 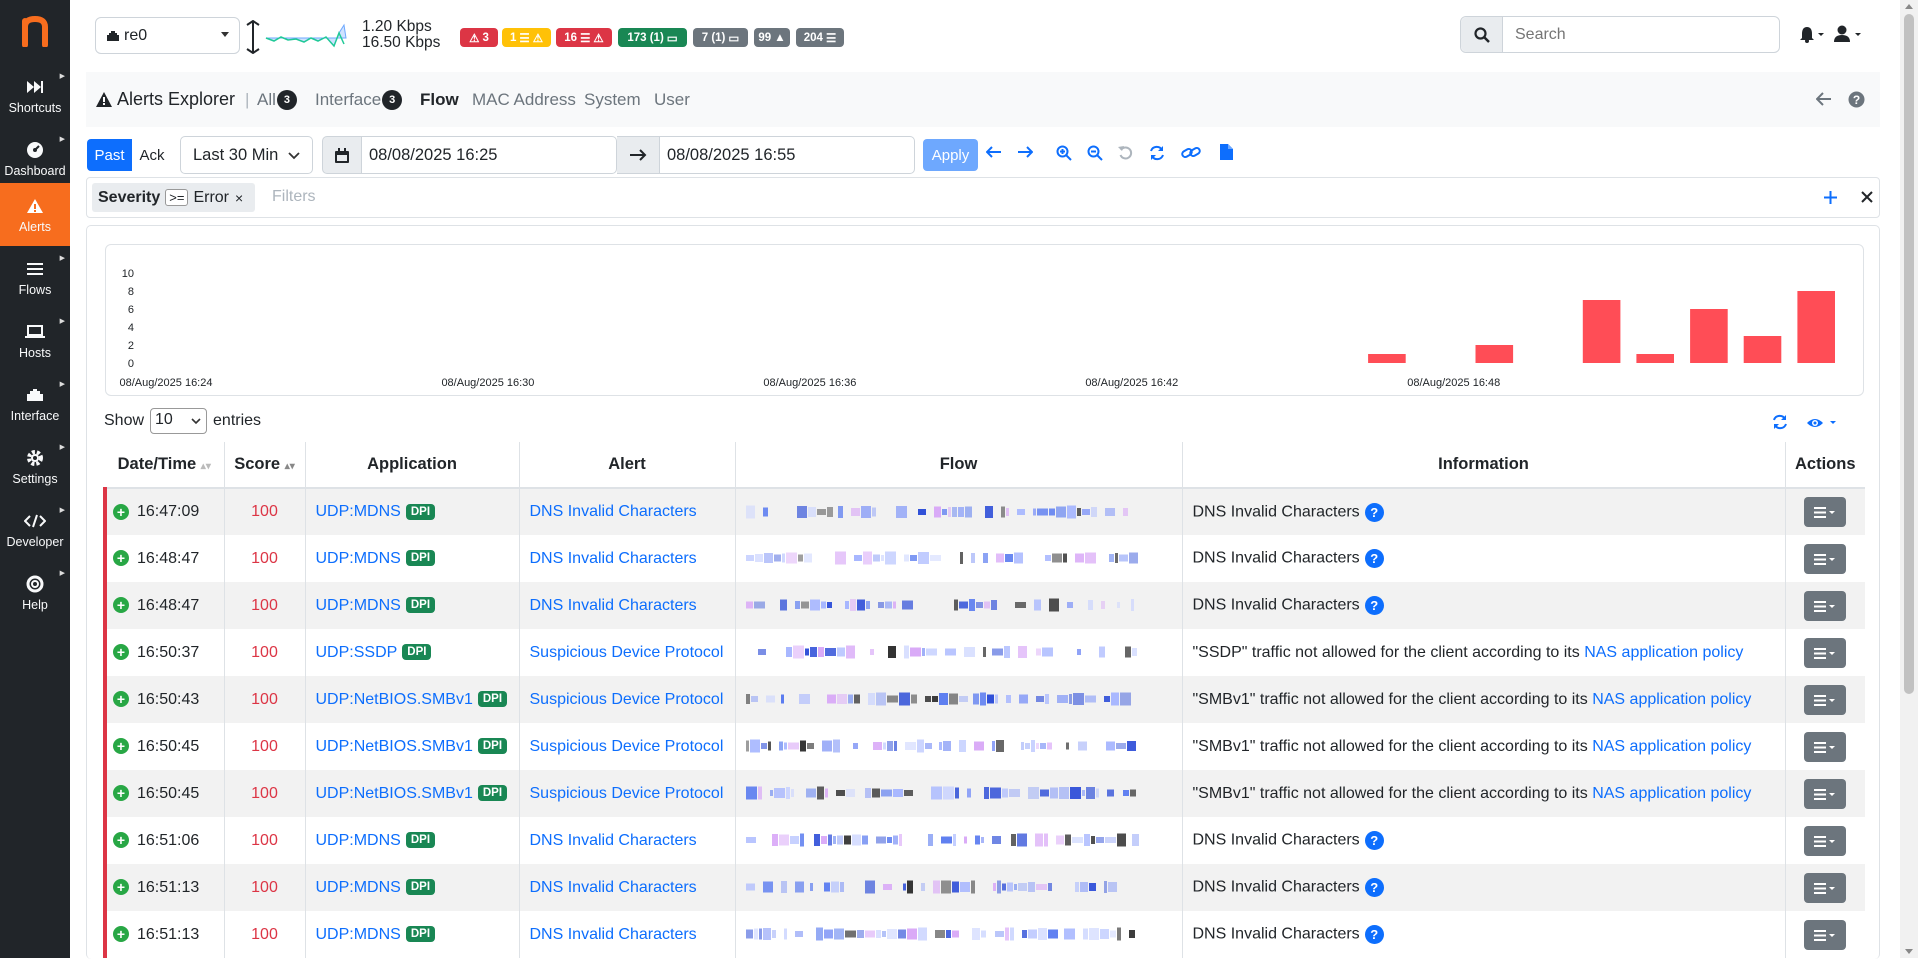 What do you see at coordinates (35, 214) in the screenshot?
I see `sidebar-item-alerts: Alerts` at bounding box center [35, 214].